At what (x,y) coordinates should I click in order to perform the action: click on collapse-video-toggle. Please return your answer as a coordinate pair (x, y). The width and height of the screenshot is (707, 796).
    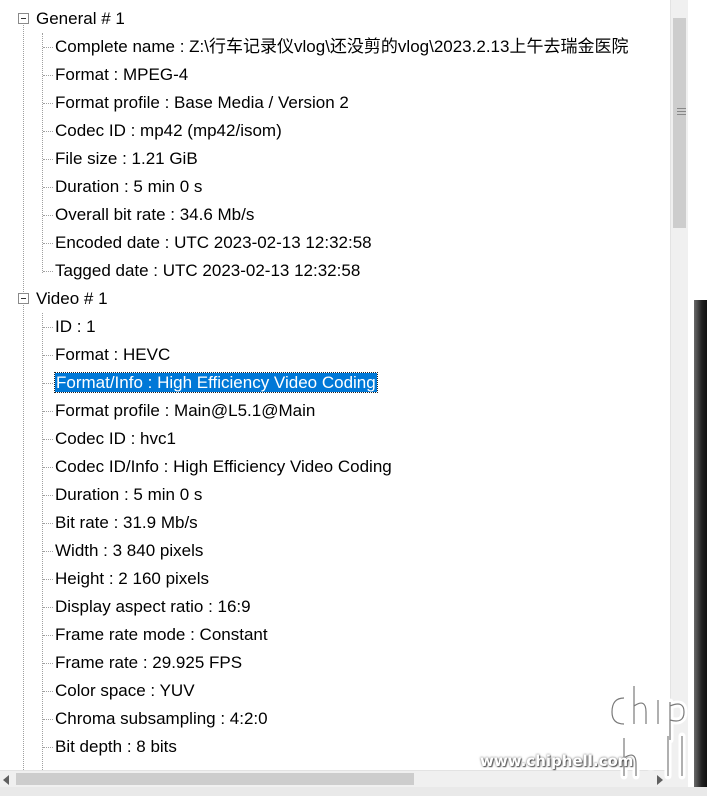
    Looking at the image, I should click on (23, 298).